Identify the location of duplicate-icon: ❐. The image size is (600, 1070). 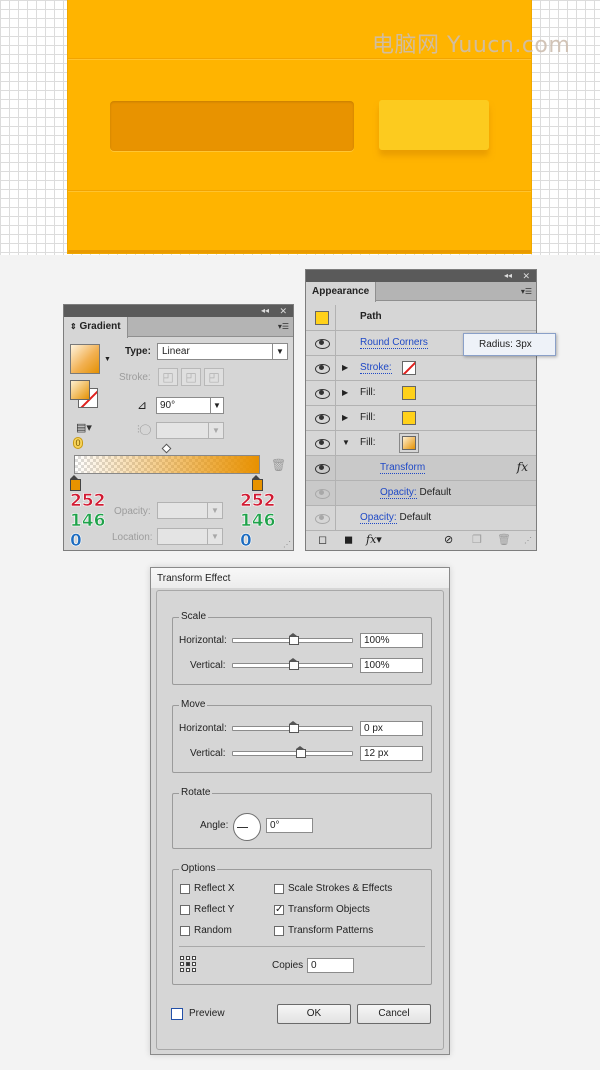
(477, 539).